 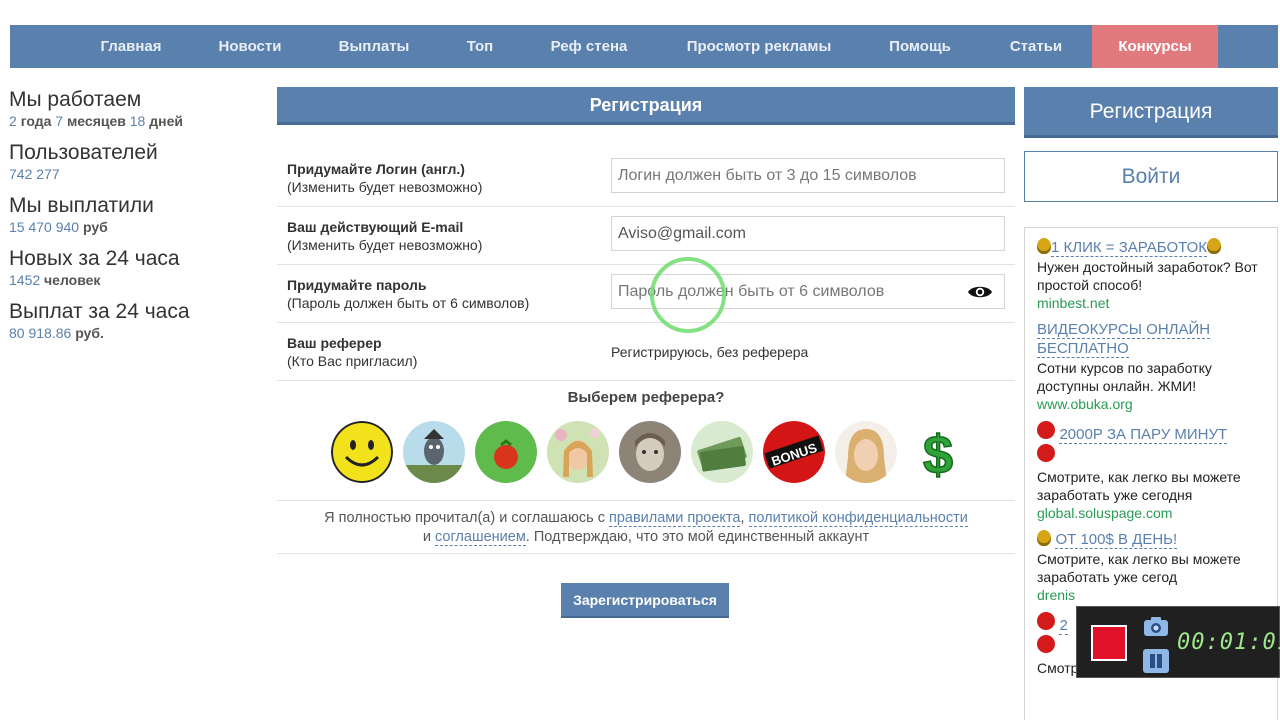 I want to click on avatar-money-stack, so click(x=722, y=452).